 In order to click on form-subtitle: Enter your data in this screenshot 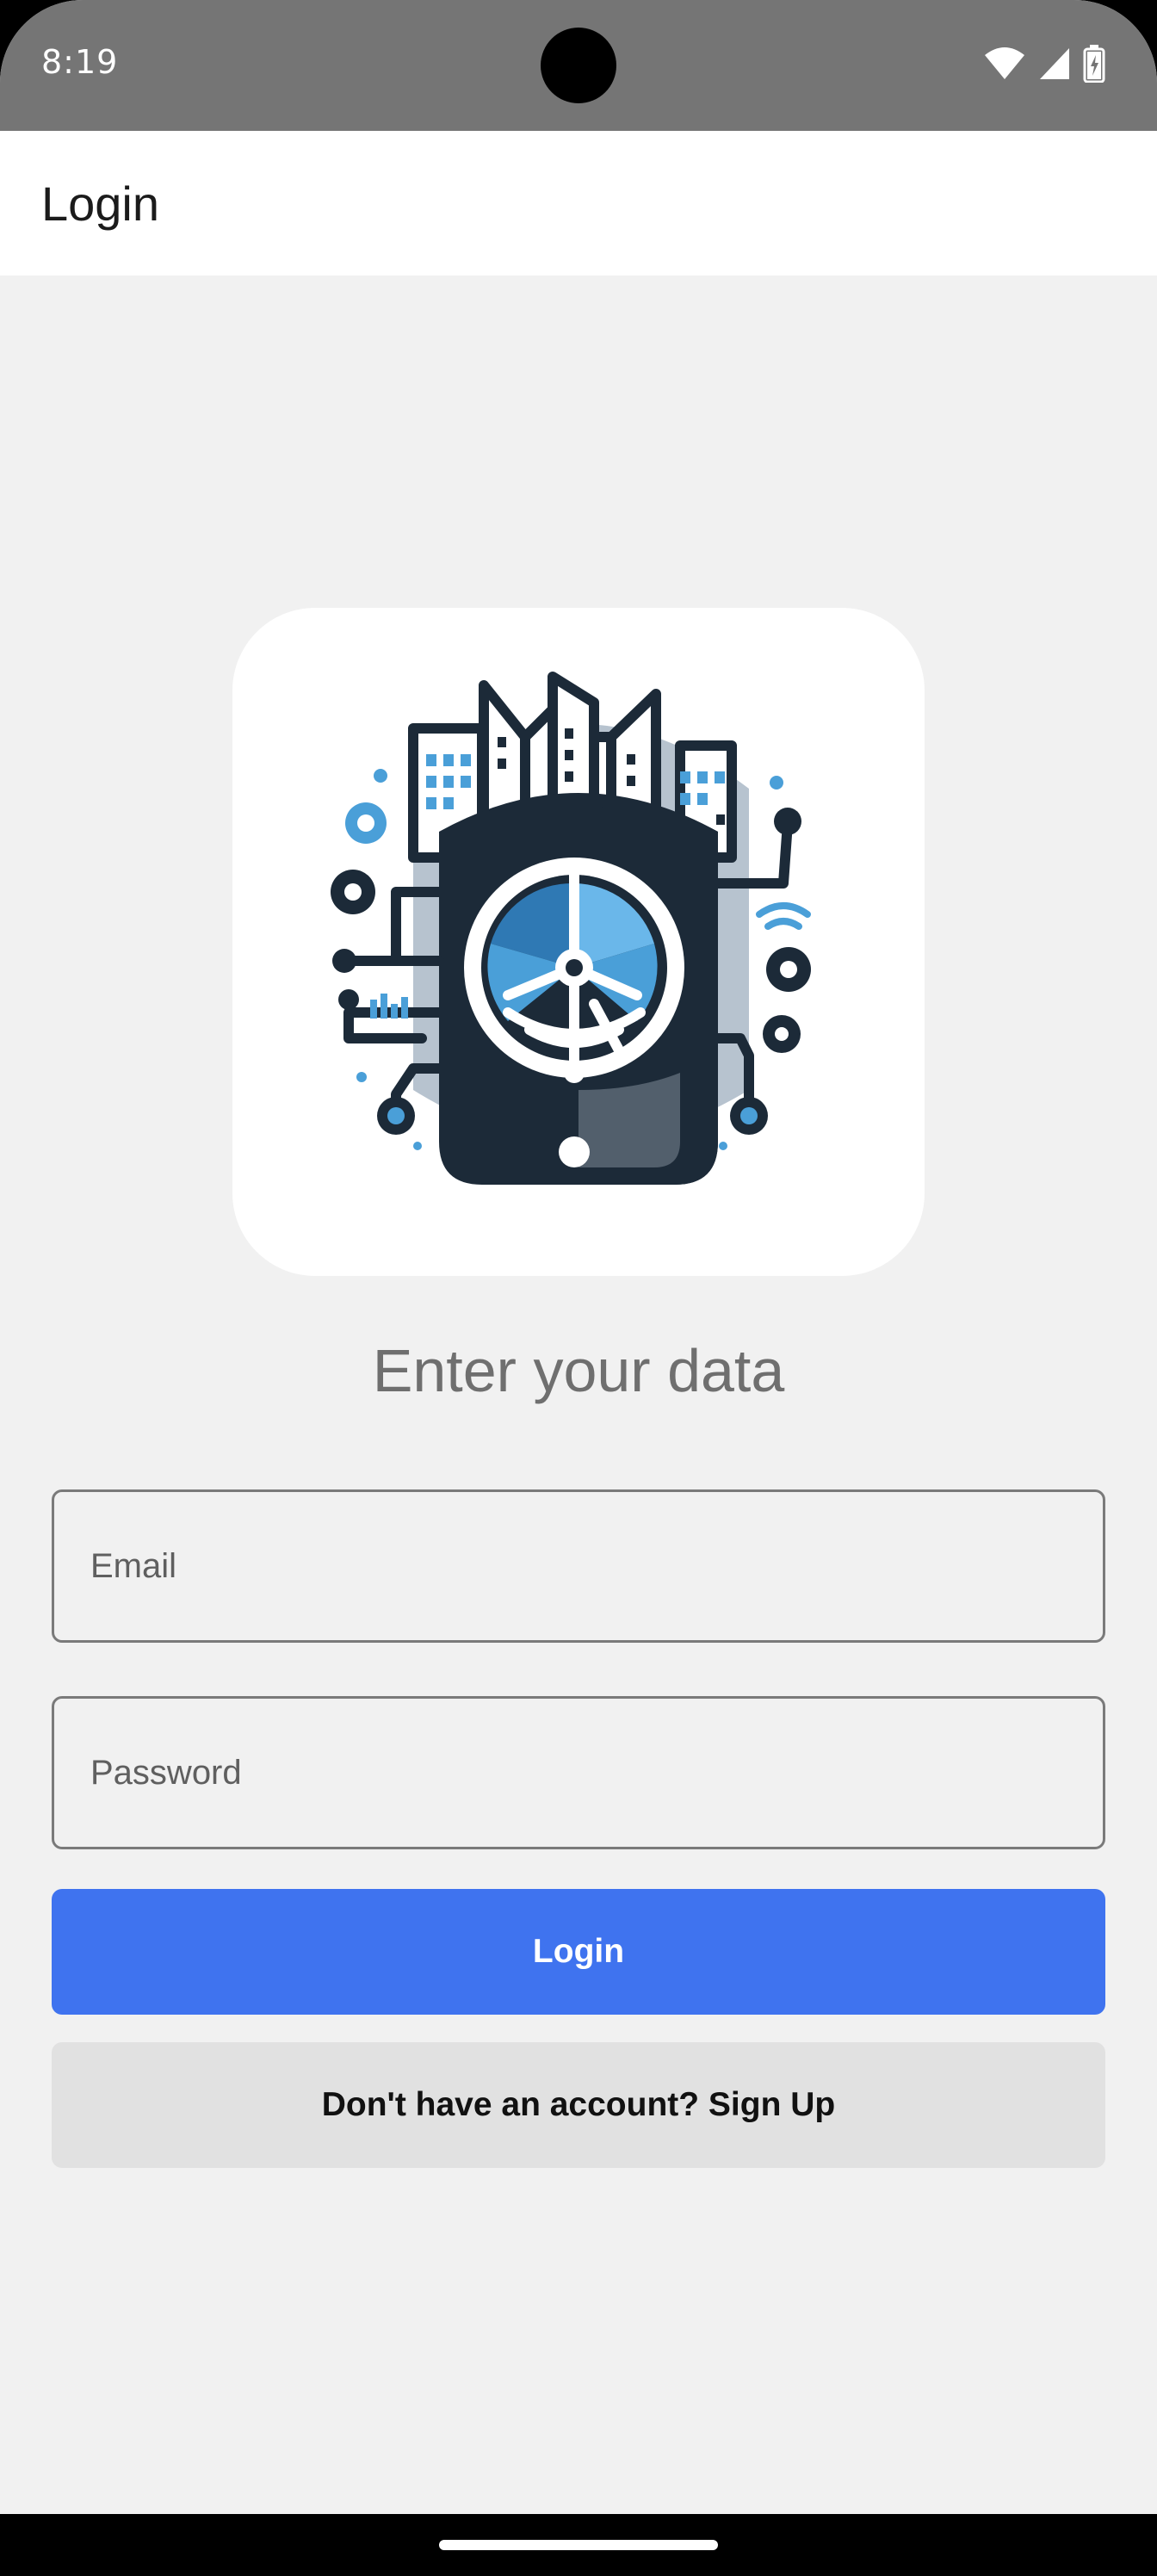, I will do `click(579, 1371)`.